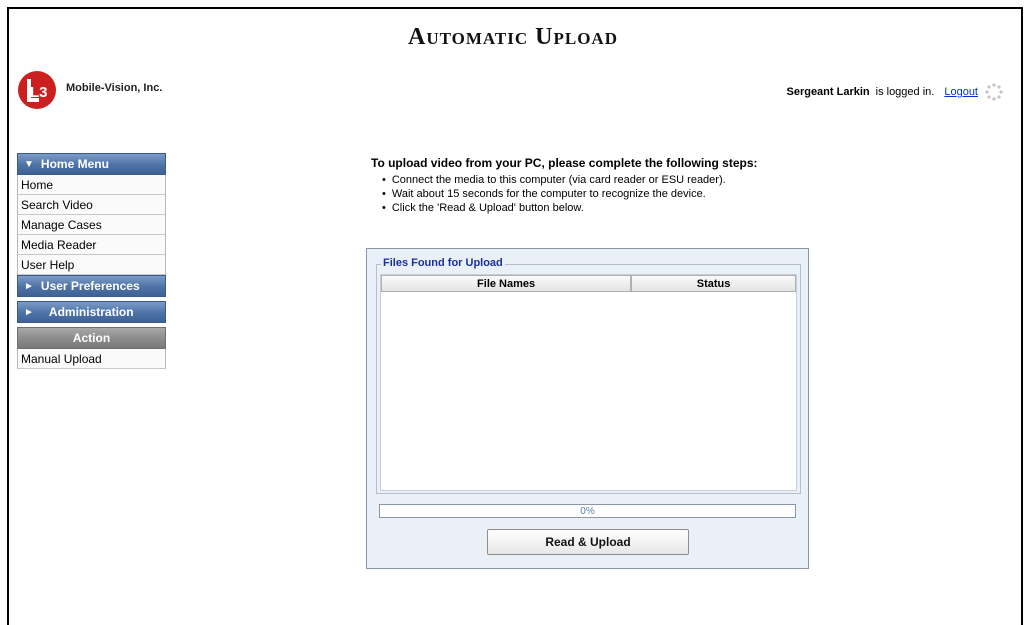 This screenshot has height=625, width=1026. I want to click on sidebar-item-media-reader: Media Reader, so click(91, 245).